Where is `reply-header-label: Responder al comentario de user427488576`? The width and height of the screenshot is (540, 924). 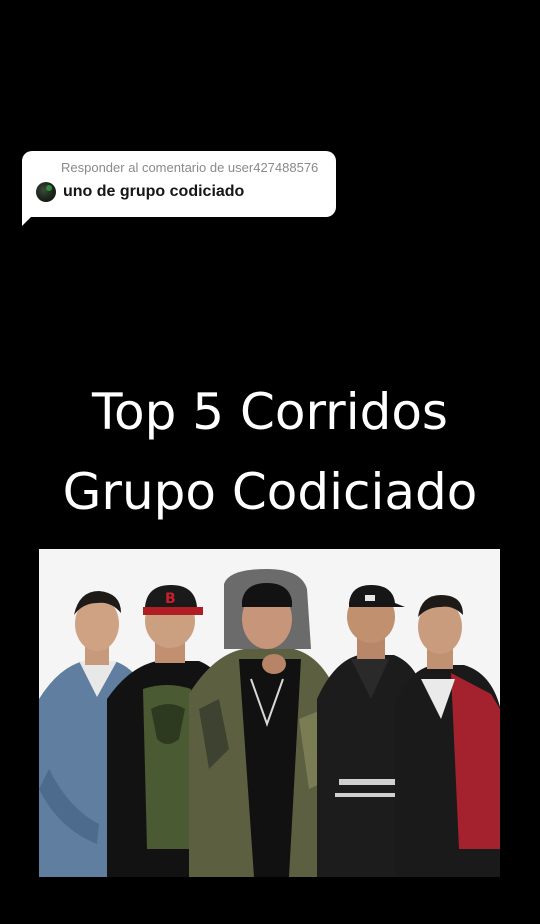
reply-header-label: Responder al comentario de user427488576 is located at coordinates (190, 167).